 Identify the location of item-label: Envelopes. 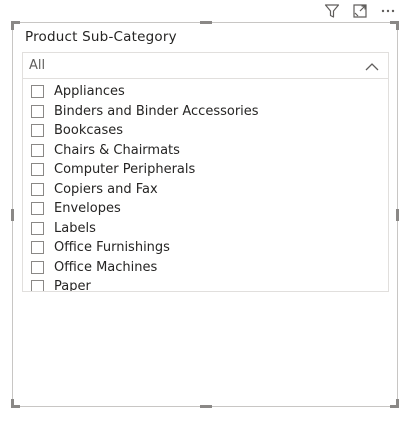
(87, 209).